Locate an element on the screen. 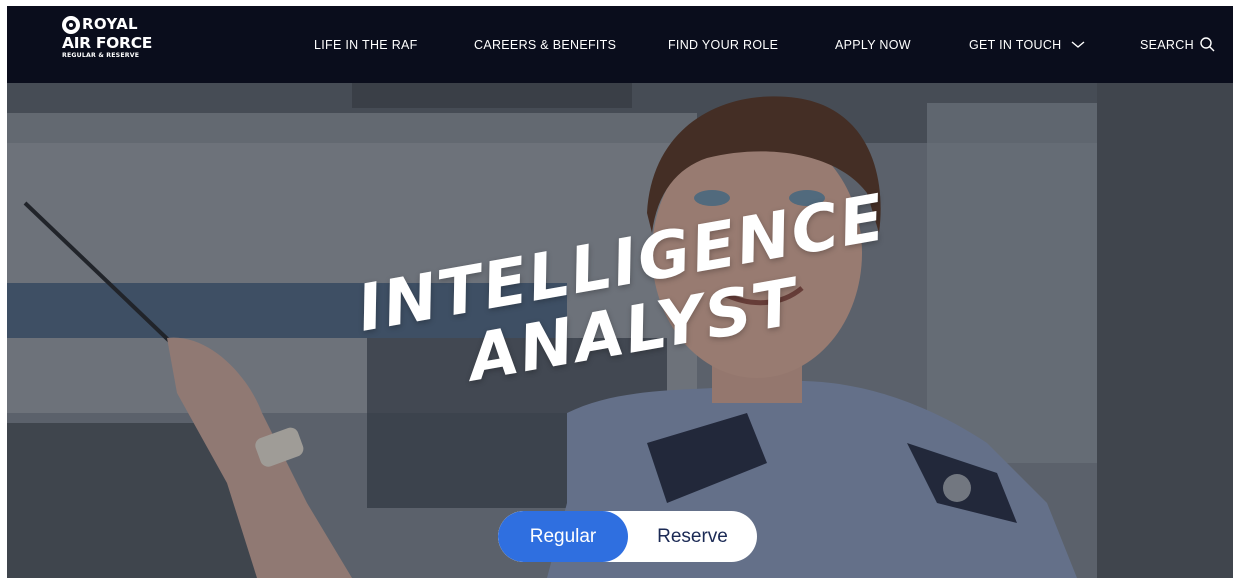 The height and width of the screenshot is (578, 1234). logo-line-3: REGULAR & RESERVE is located at coordinates (101, 55).